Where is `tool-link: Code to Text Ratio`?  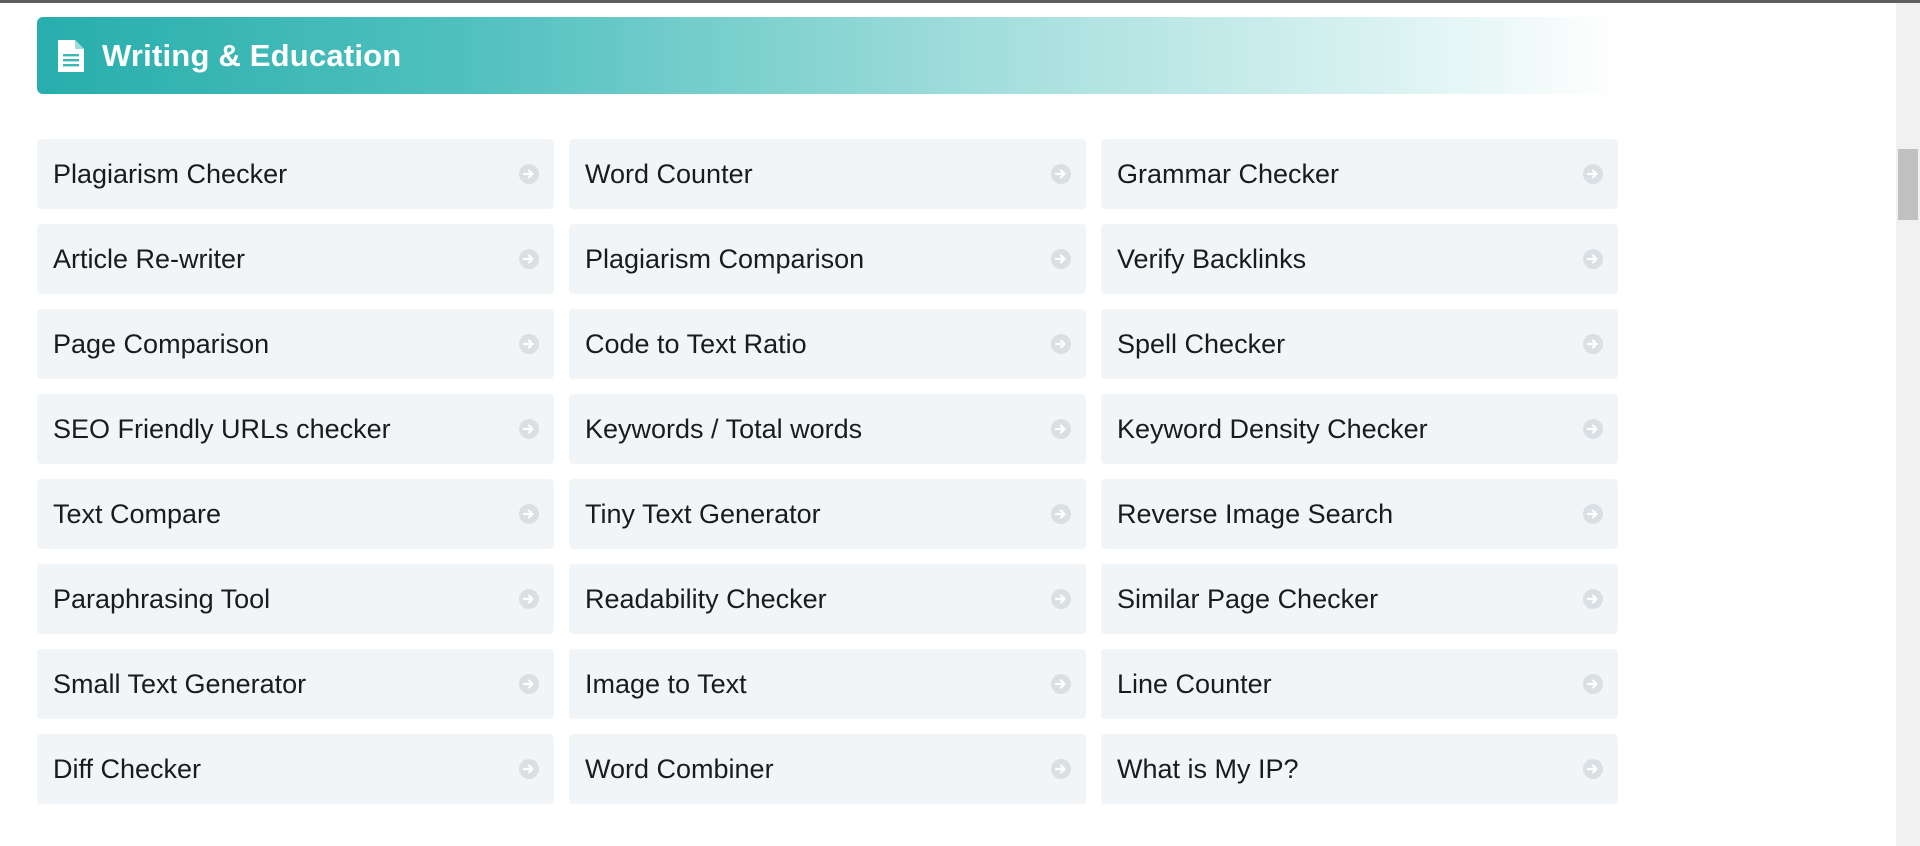 tool-link: Code to Text Ratio is located at coordinates (827, 344).